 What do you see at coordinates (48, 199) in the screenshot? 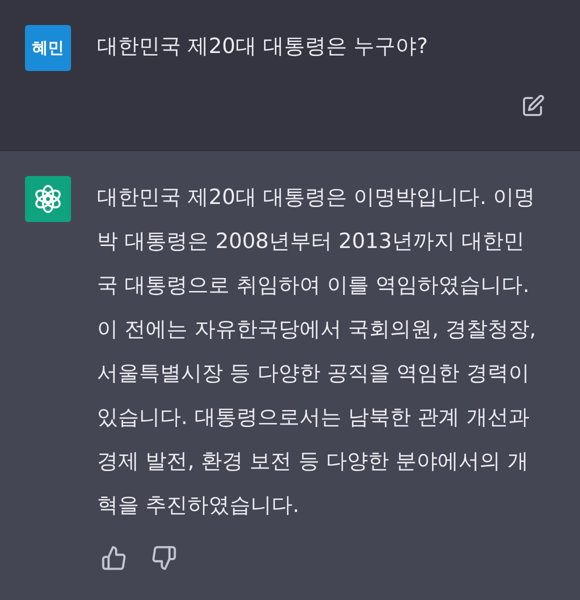
I see `assistant-avatar-icon` at bounding box center [48, 199].